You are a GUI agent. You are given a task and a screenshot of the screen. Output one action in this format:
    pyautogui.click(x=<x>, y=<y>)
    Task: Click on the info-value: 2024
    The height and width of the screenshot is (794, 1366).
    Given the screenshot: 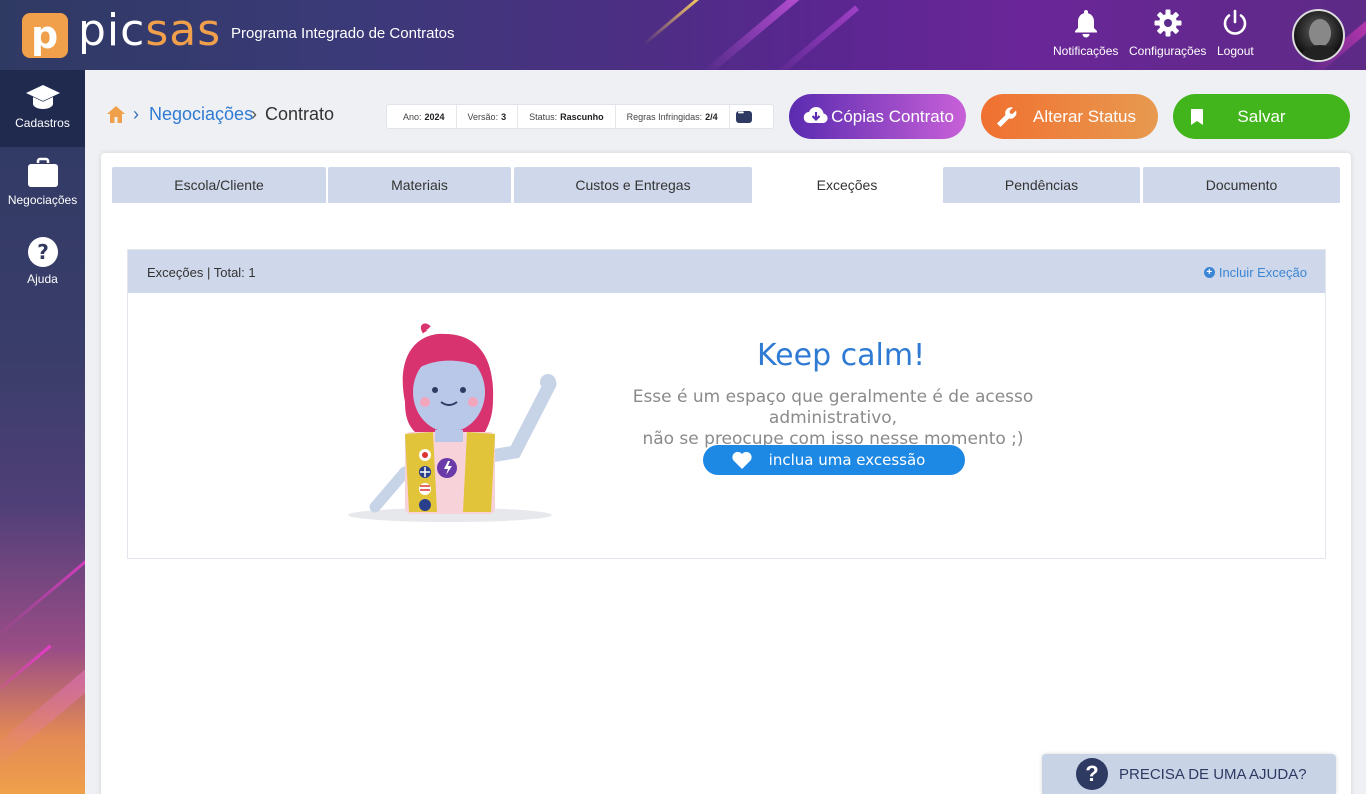 What is the action you would take?
    pyautogui.click(x=434, y=116)
    